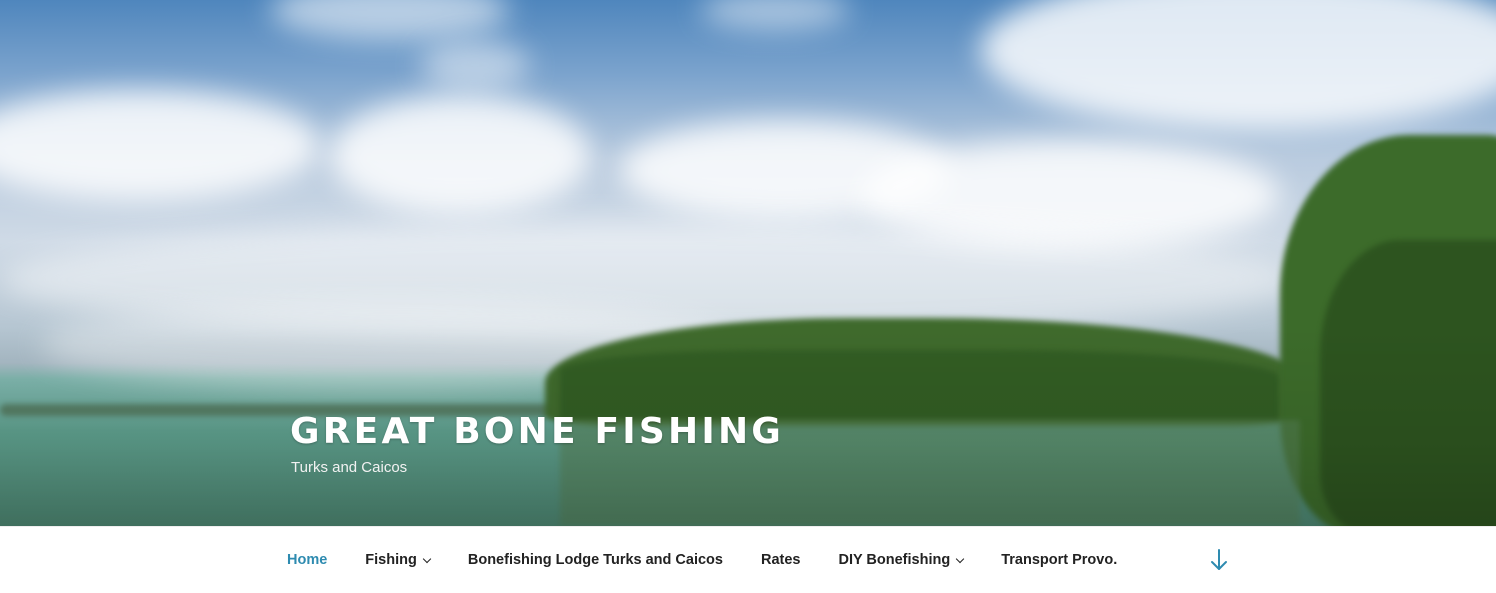  Describe the element at coordinates (349, 467) in the screenshot. I see `site-description: Turks and Caicos` at that location.